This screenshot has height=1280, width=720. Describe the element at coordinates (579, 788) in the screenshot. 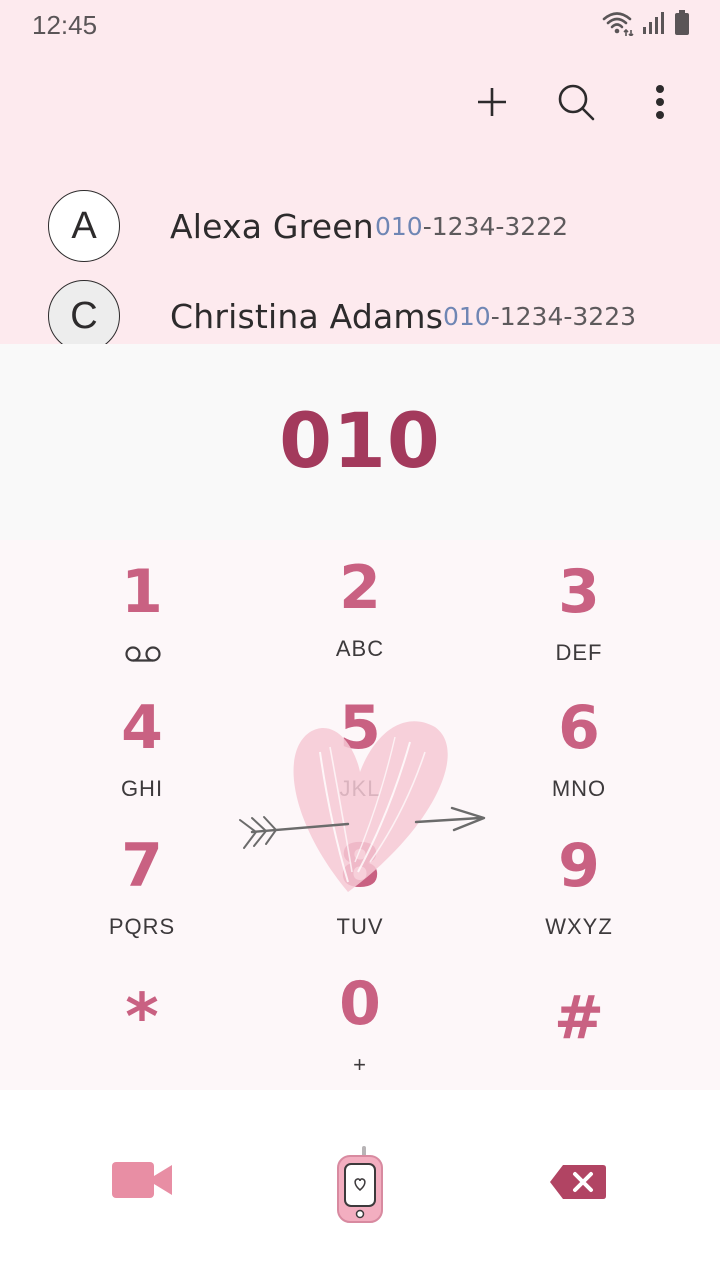

I see `key-letters: MNO` at that location.